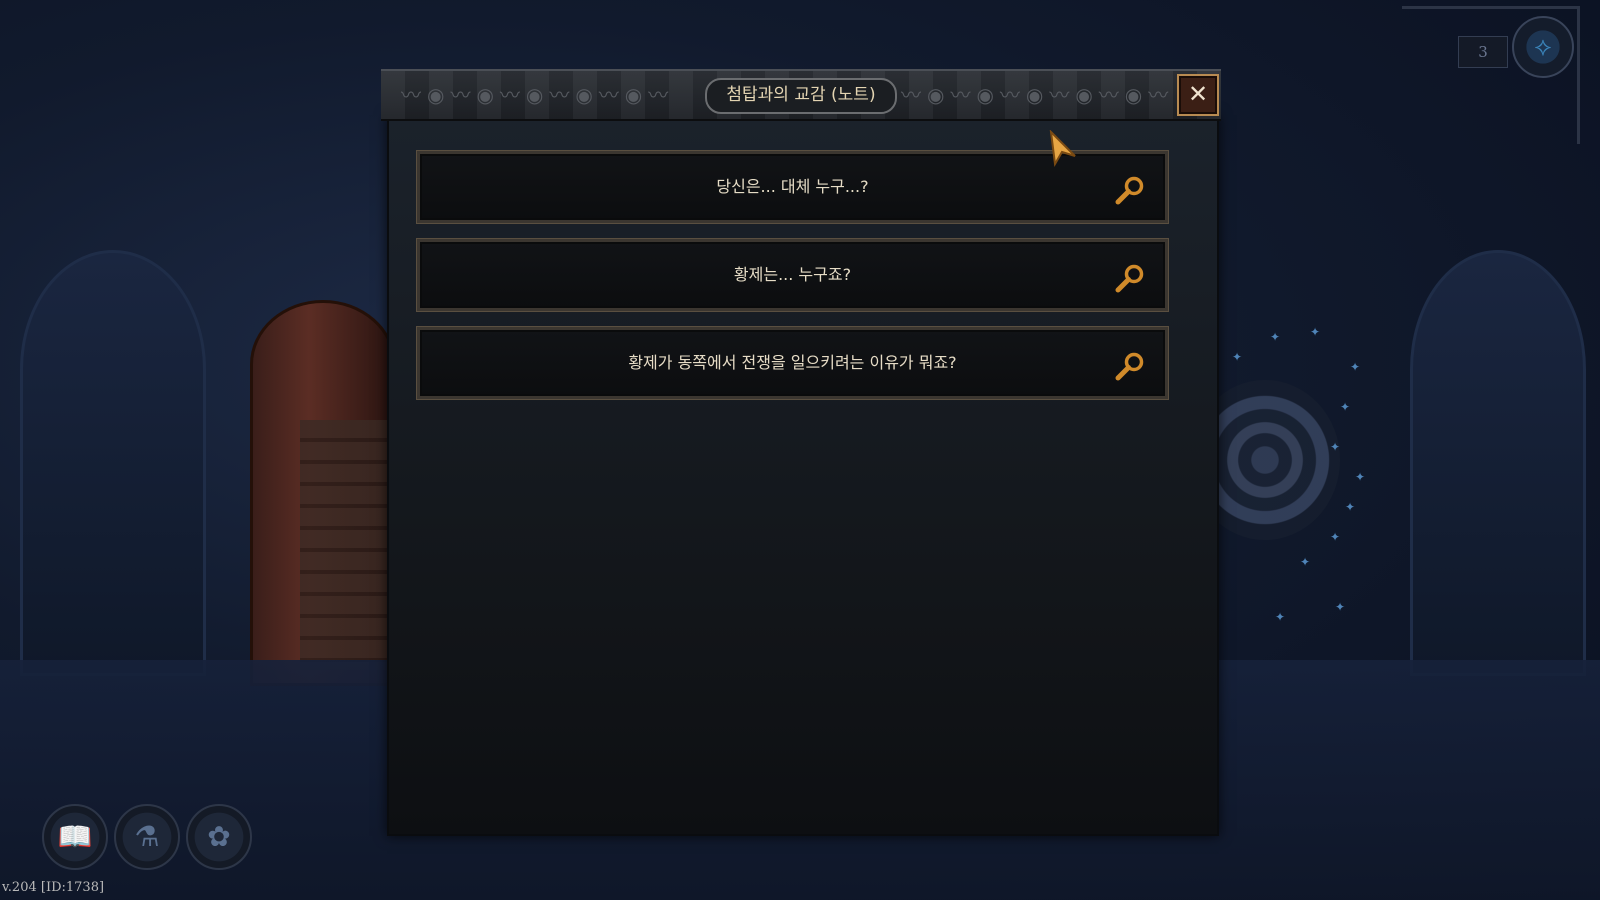 The width and height of the screenshot is (1600, 900). Describe the element at coordinates (219, 837) in the screenshot. I see `rune-icon: ✿` at that location.